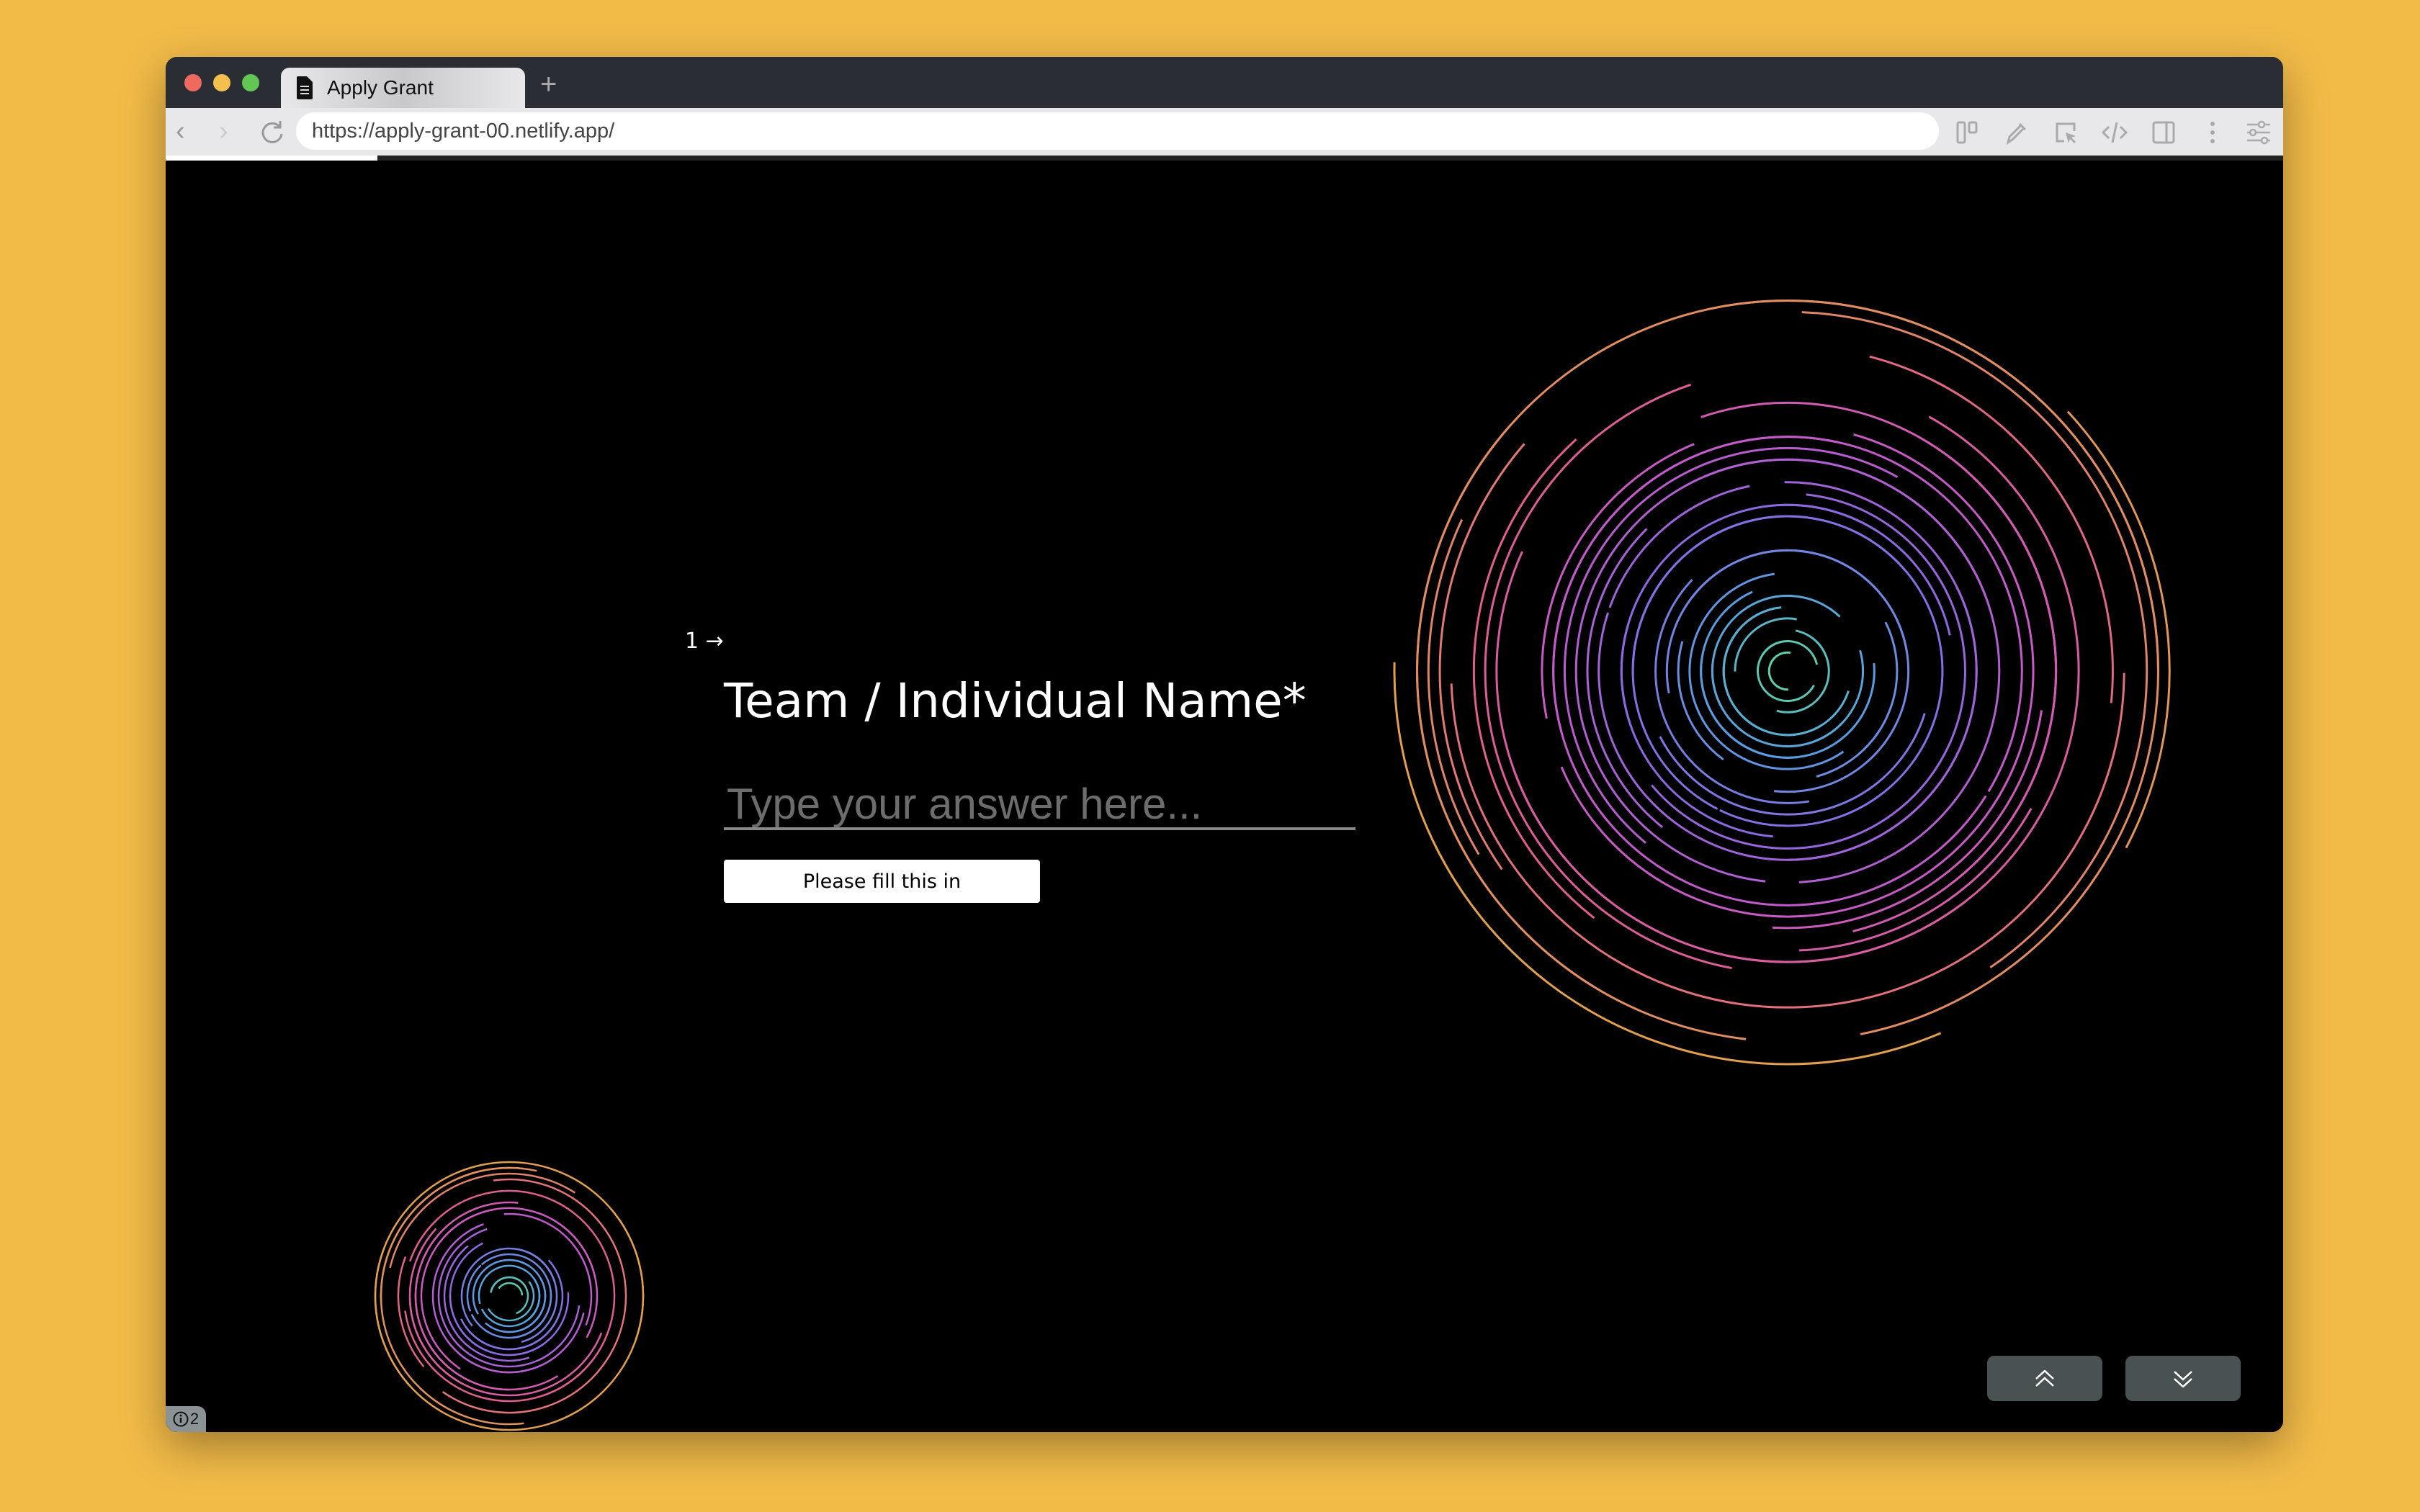 Image resolution: width=2420 pixels, height=1512 pixels. What do you see at coordinates (548, 84) in the screenshot?
I see `new-tab-button: +` at bounding box center [548, 84].